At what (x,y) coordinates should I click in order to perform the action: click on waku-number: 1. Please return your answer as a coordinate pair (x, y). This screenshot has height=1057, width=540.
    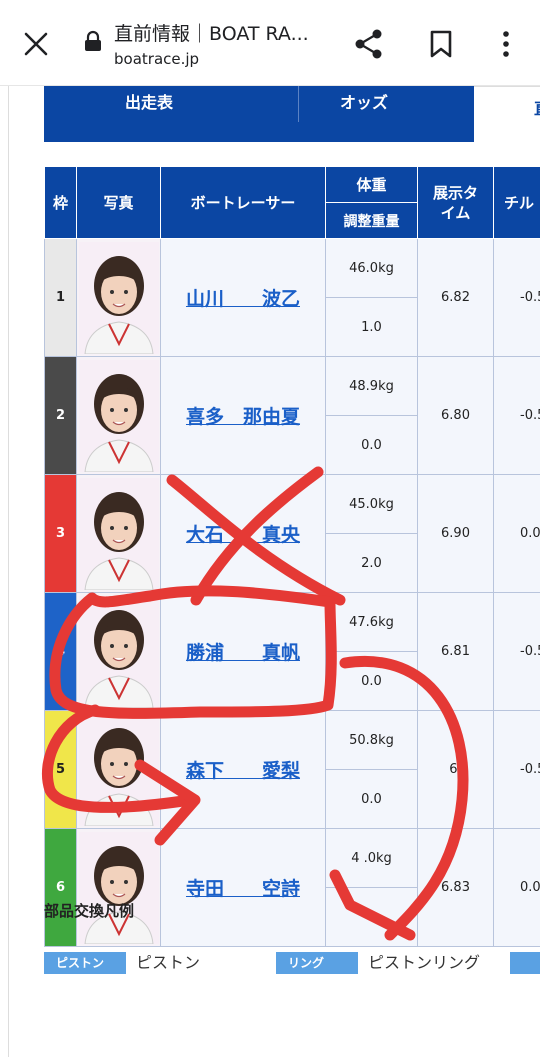
    Looking at the image, I should click on (60, 297).